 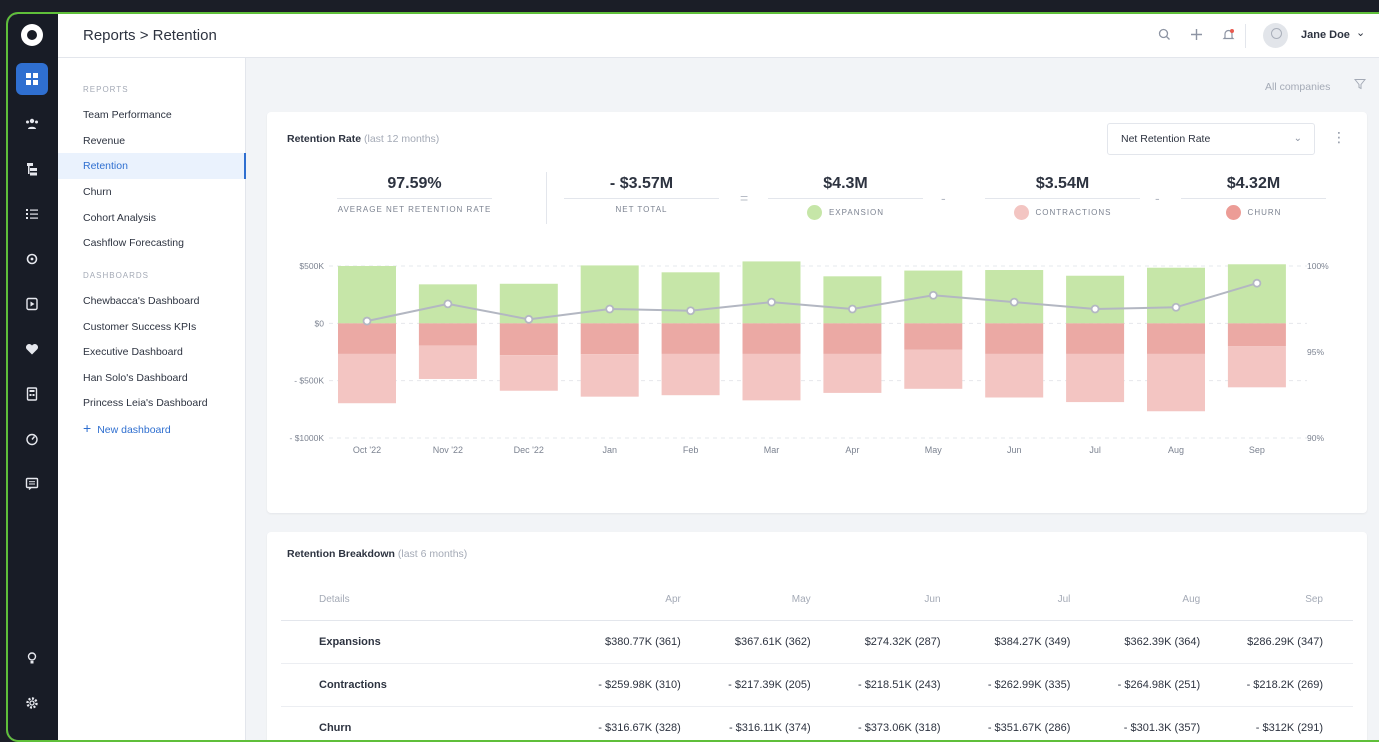 What do you see at coordinates (152, 141) in the screenshot?
I see `sidebar-item-revenue: Revenue` at bounding box center [152, 141].